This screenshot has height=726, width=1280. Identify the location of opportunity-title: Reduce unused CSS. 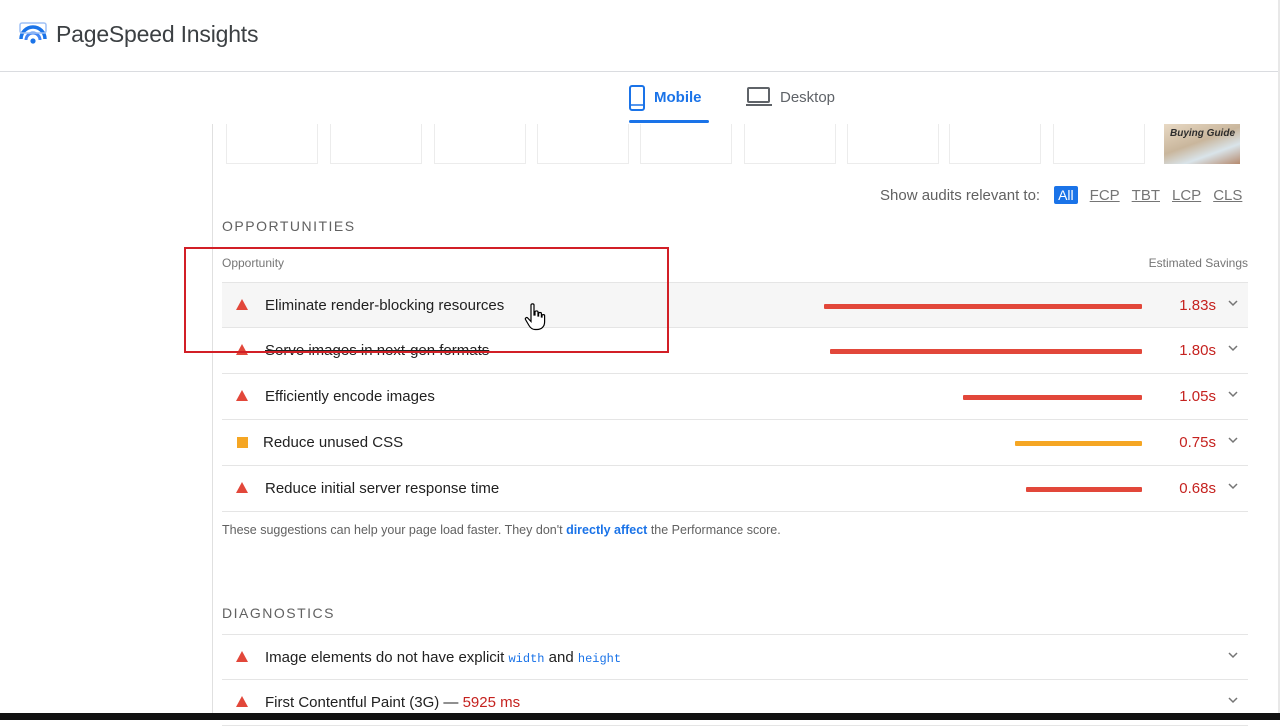
(333, 442).